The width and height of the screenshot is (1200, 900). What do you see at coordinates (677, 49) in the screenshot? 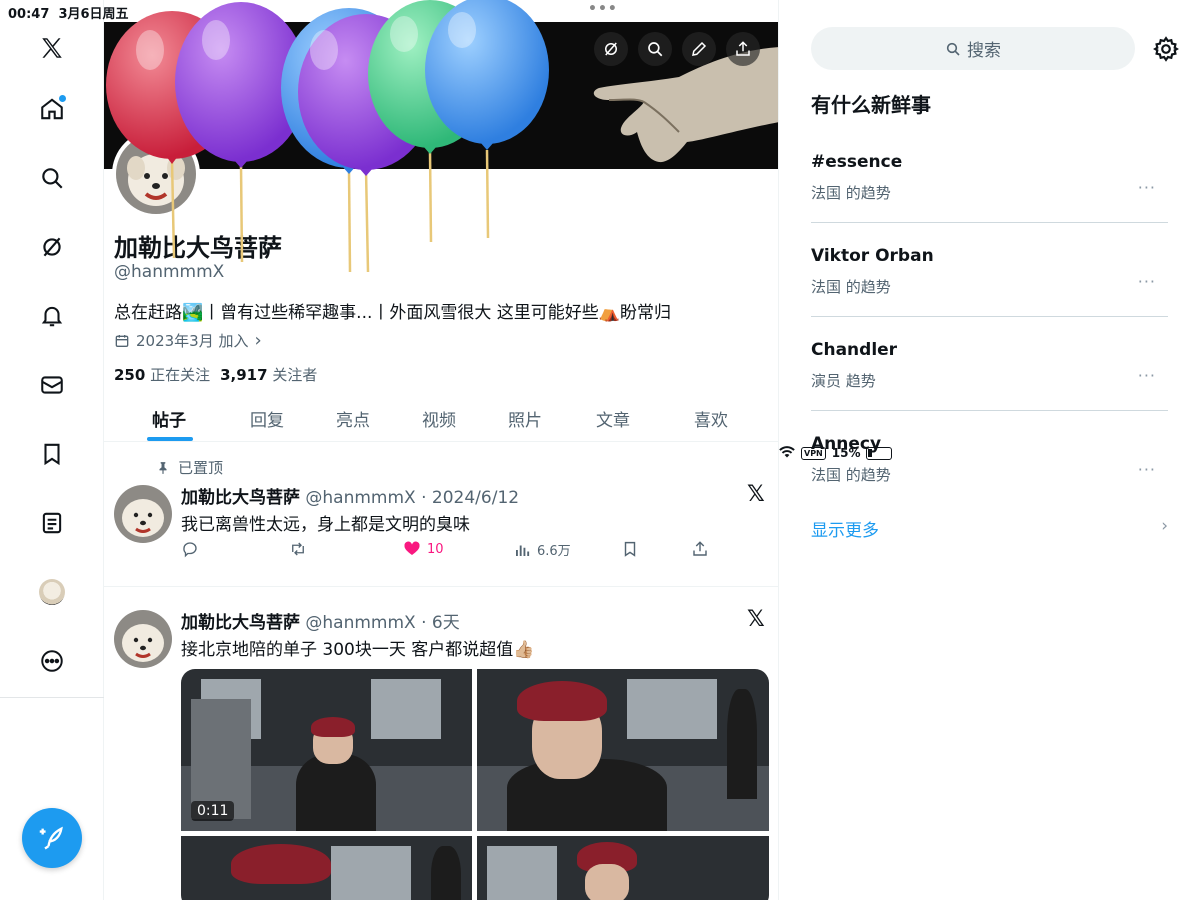
I see `banner-actions` at bounding box center [677, 49].